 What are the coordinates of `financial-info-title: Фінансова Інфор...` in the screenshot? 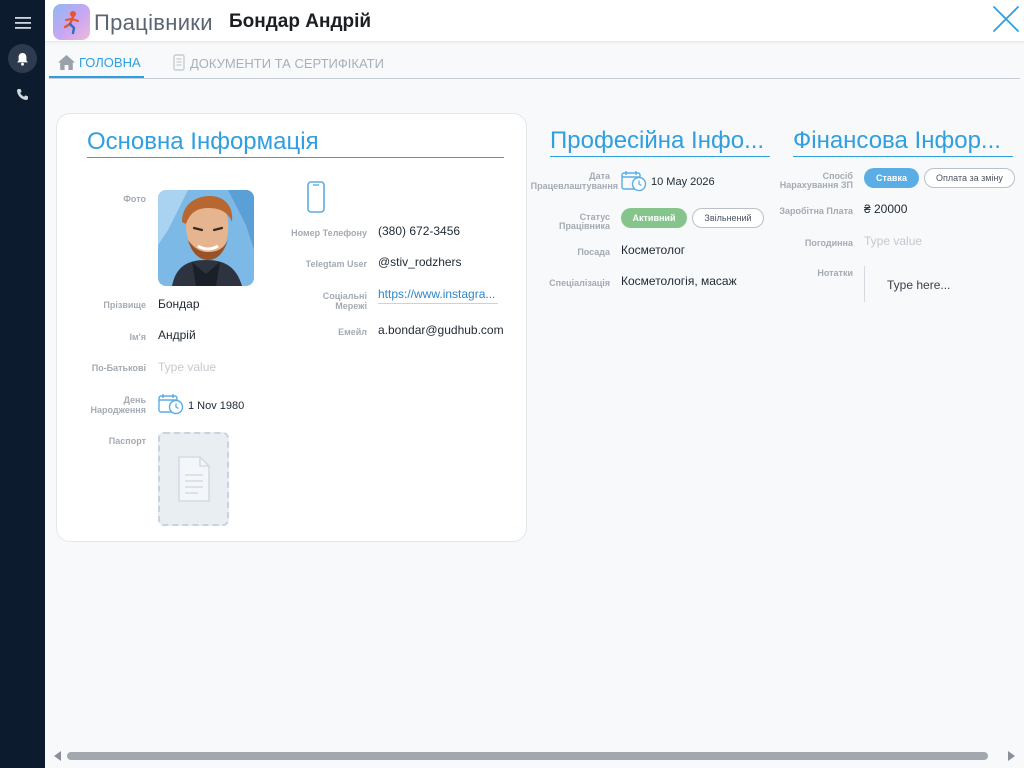 It's located at (903, 142).